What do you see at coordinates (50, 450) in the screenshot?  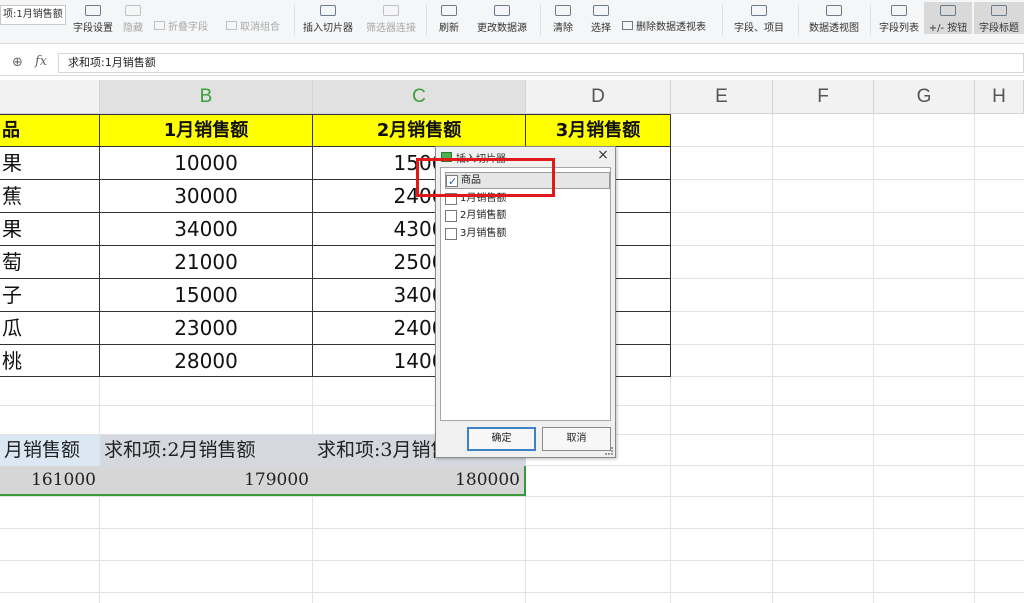 I see `pivot-header-cell: 月销售额` at bounding box center [50, 450].